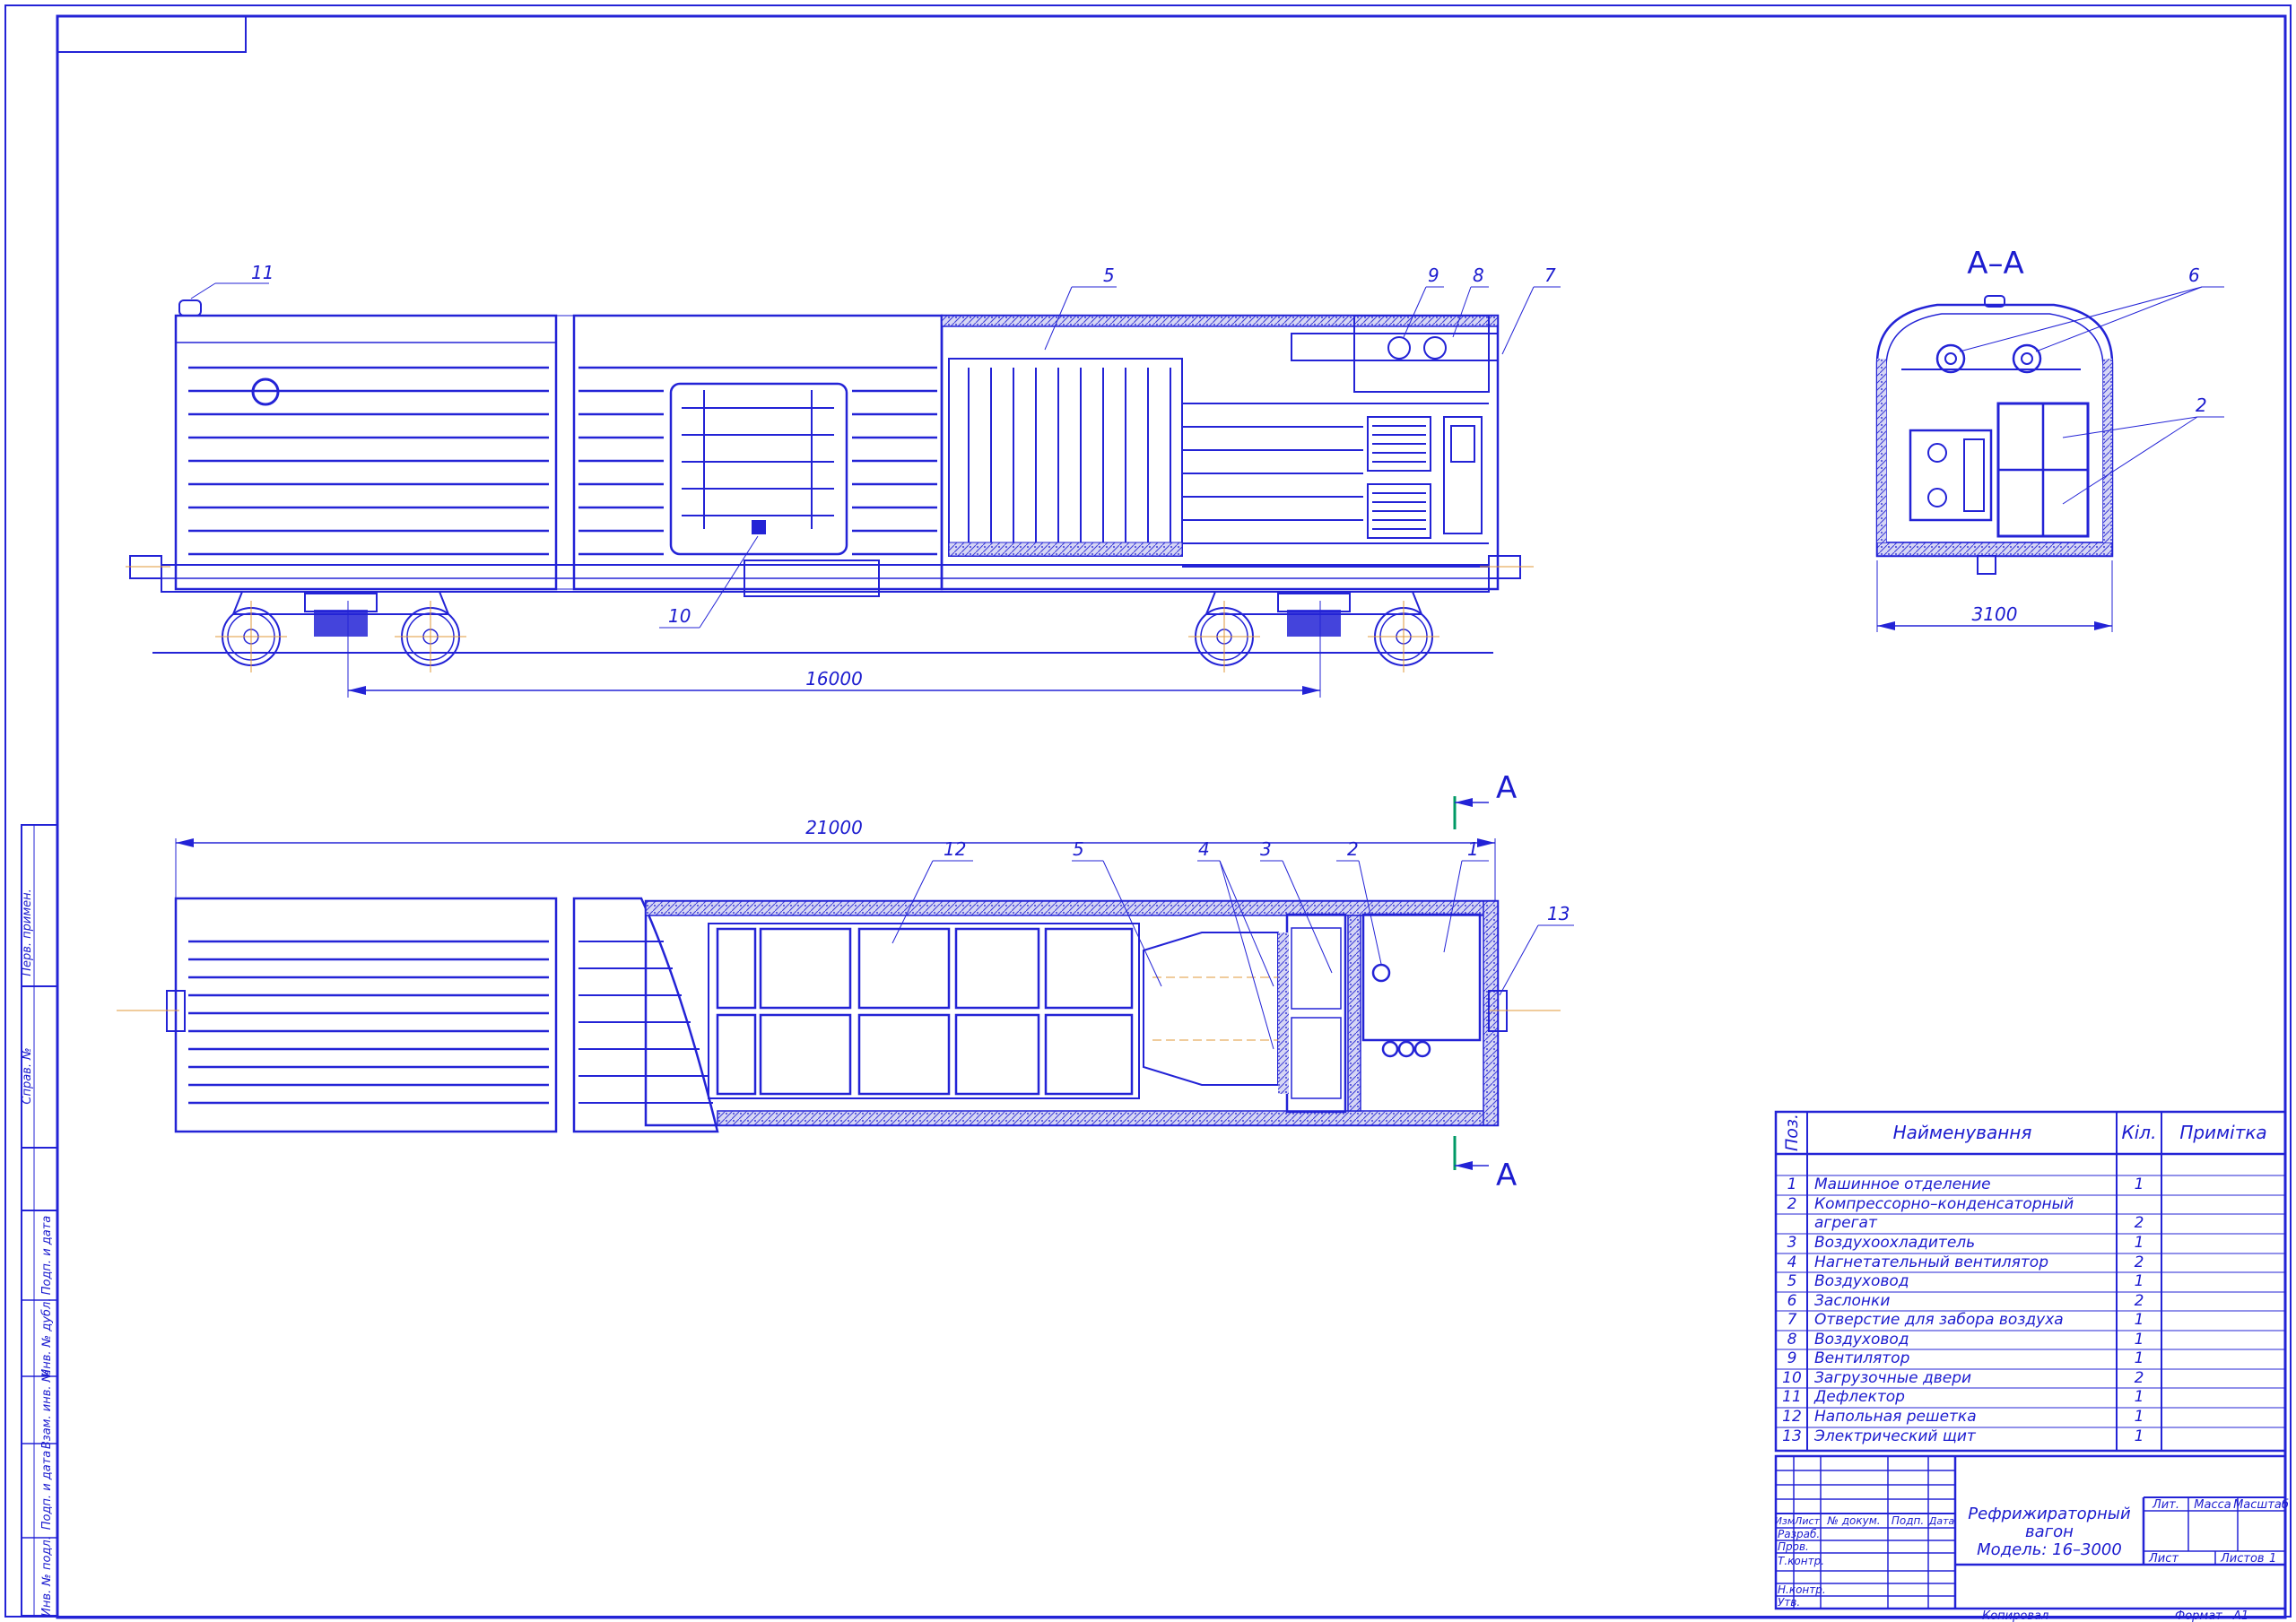 Image resolution: width=2296 pixels, height=1622 pixels. What do you see at coordinates (1792, 1320) in the screenshot?
I see `spec-row-pos: 7` at bounding box center [1792, 1320].